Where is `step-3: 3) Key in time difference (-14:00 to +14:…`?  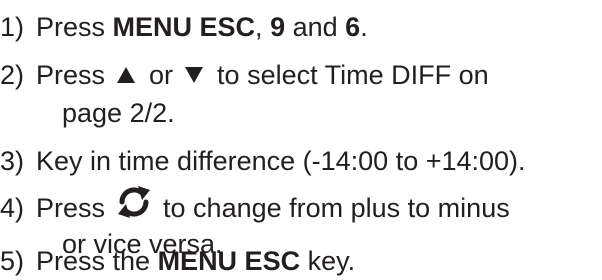 step-3: 3) Key in time difference (-14:00 to +14:… is located at coordinates (263, 161).